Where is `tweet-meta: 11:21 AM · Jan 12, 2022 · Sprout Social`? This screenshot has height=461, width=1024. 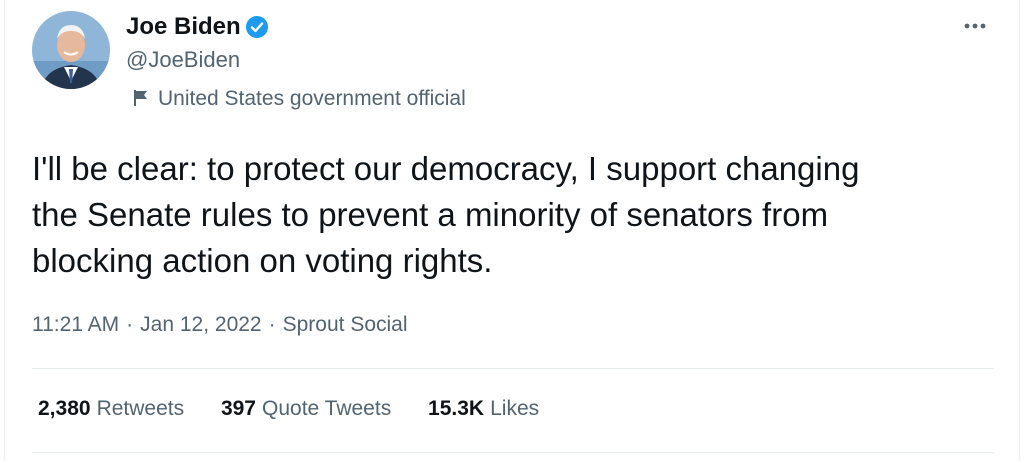
tweet-meta: 11:21 AM · Jan 12, 2022 · Sprout Social is located at coordinates (220, 325).